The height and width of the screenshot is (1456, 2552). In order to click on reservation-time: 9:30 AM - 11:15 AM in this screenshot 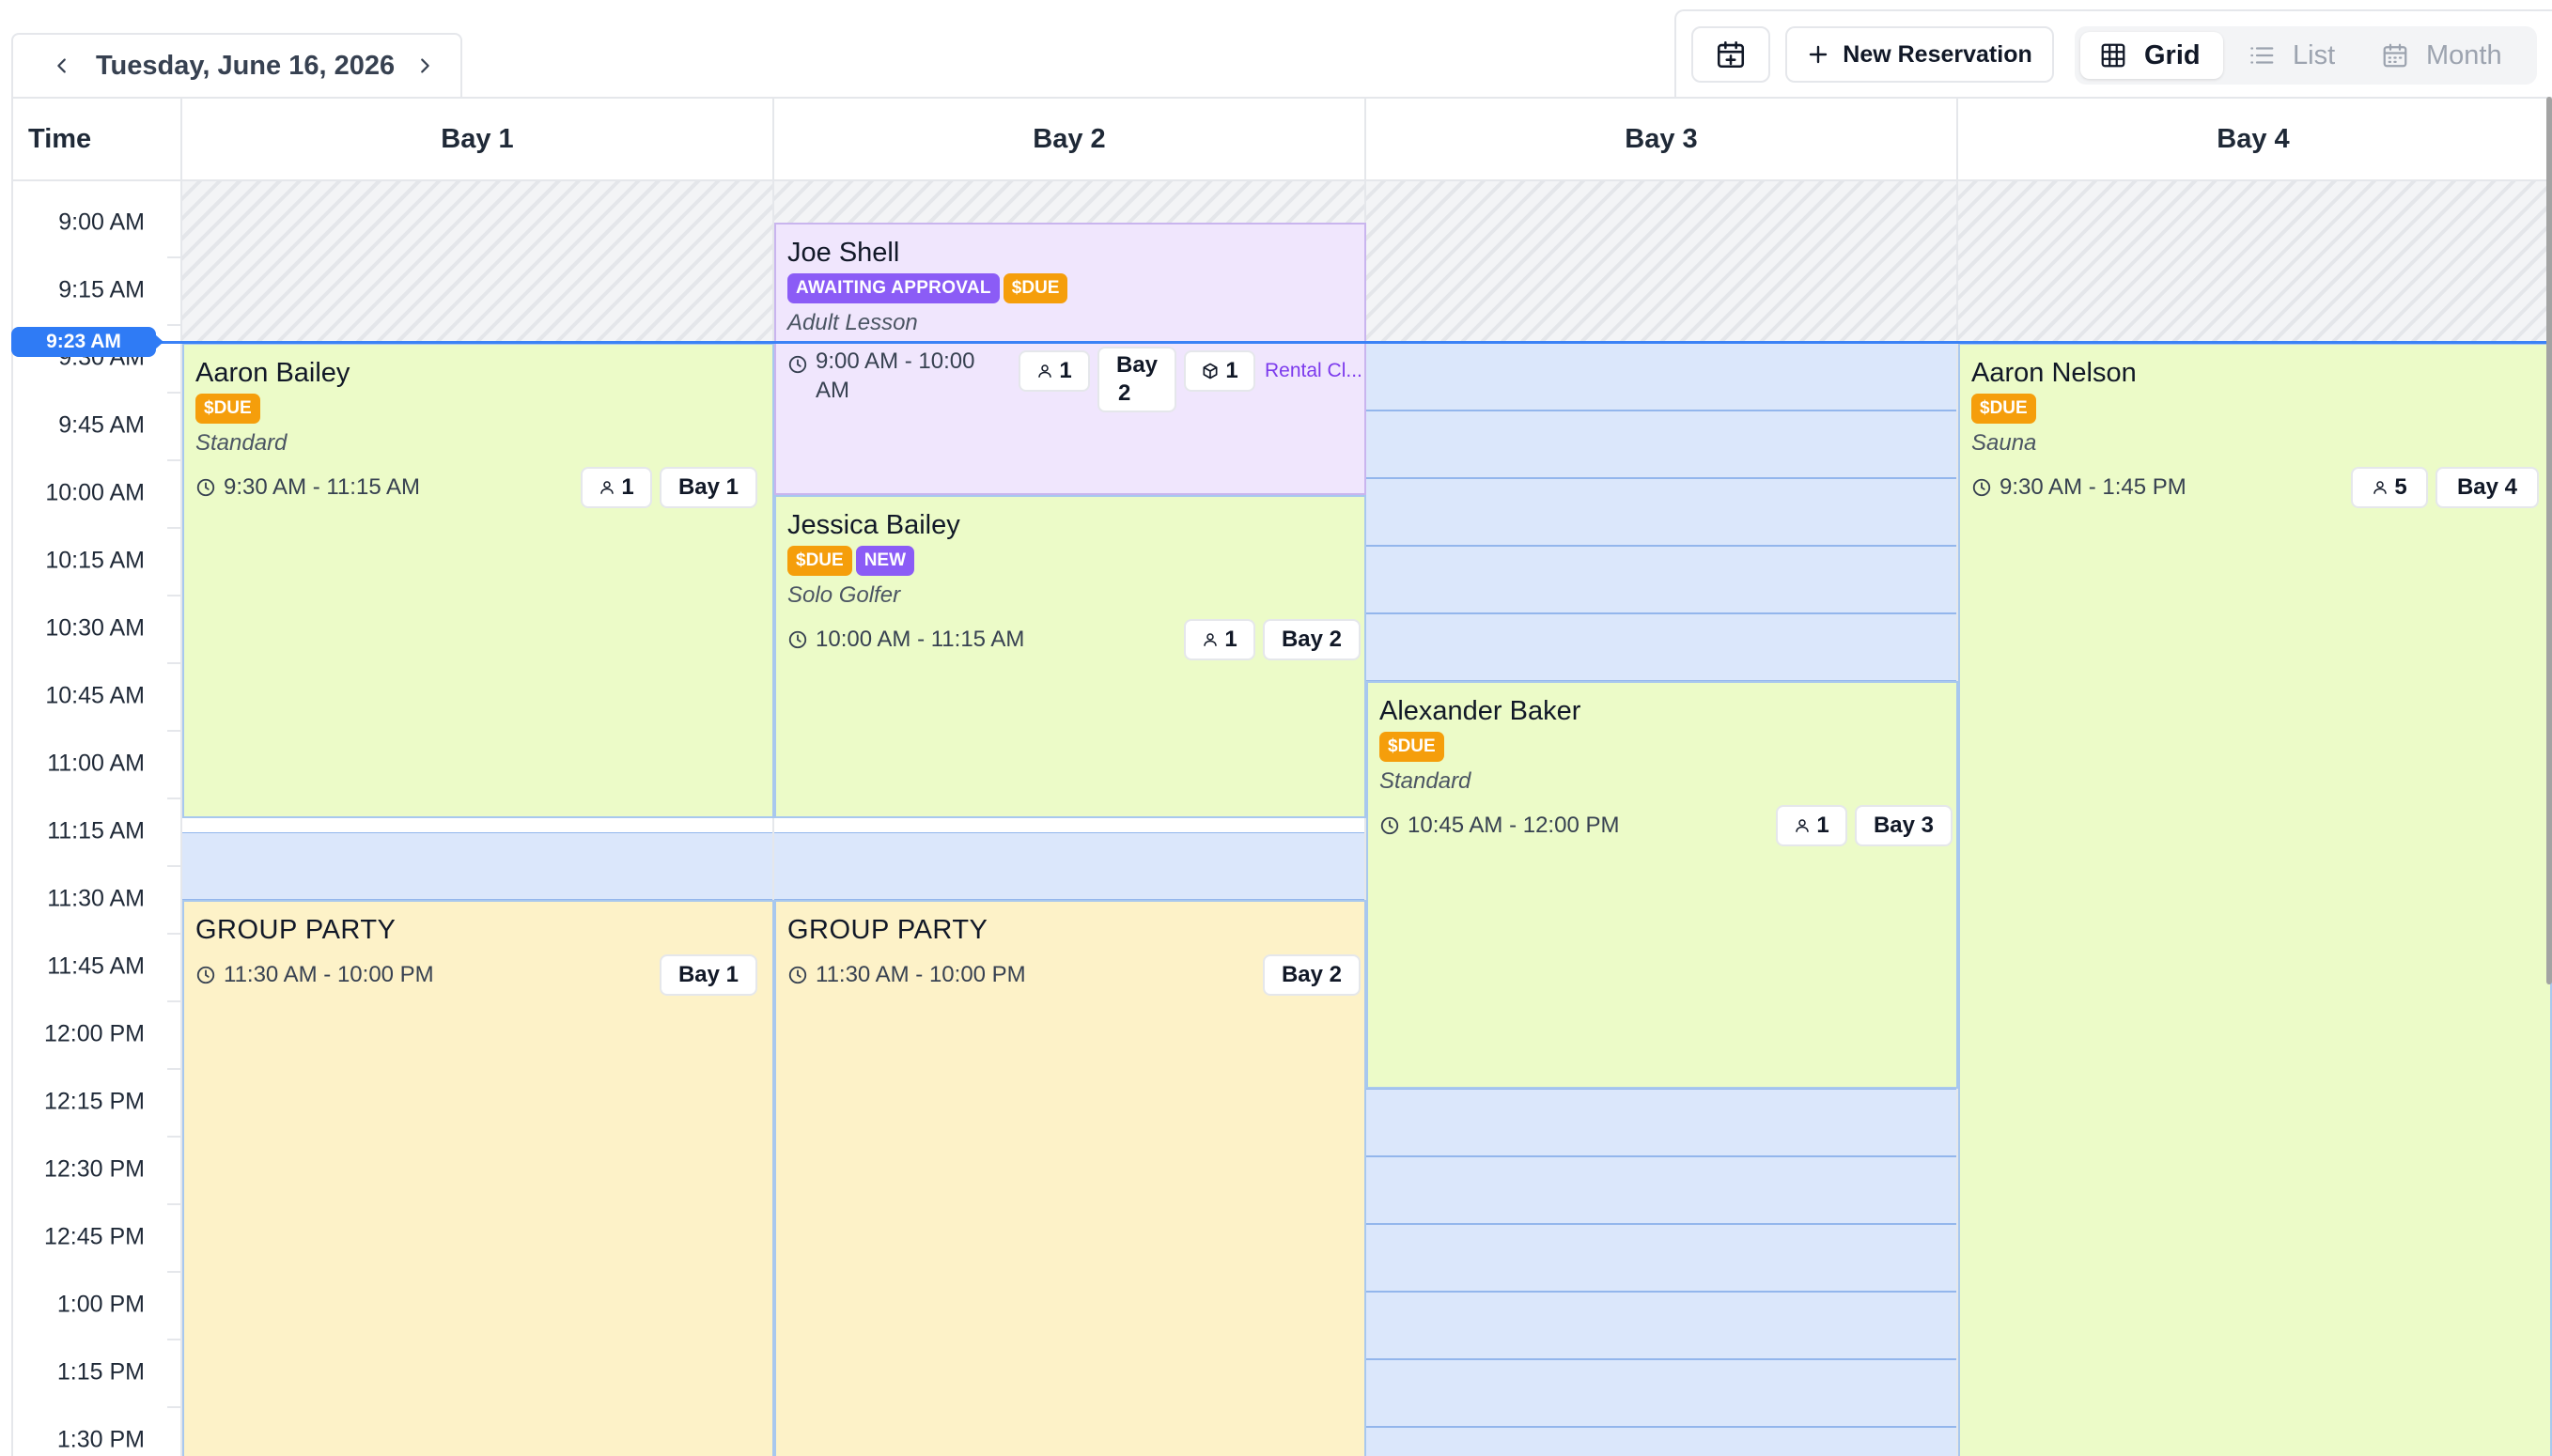, I will do `click(322, 487)`.